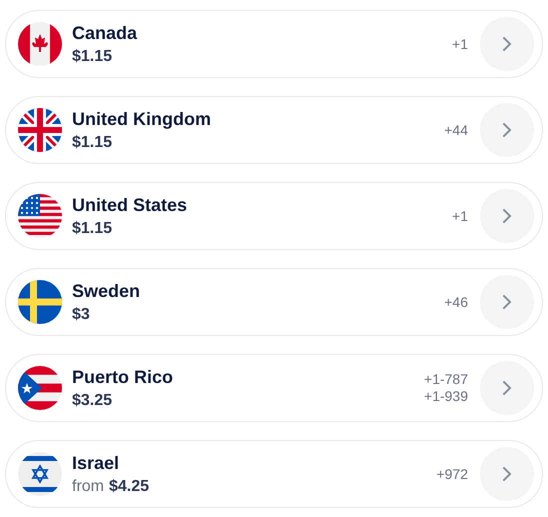  What do you see at coordinates (456, 302) in the screenshot?
I see `dial-code: +46` at bounding box center [456, 302].